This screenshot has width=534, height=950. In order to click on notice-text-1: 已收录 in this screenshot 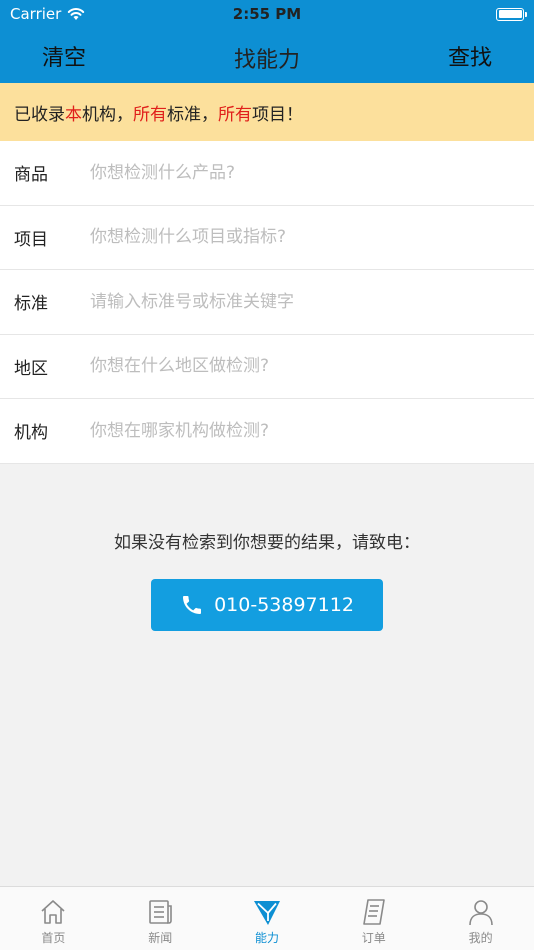, I will do `click(39, 114)`.